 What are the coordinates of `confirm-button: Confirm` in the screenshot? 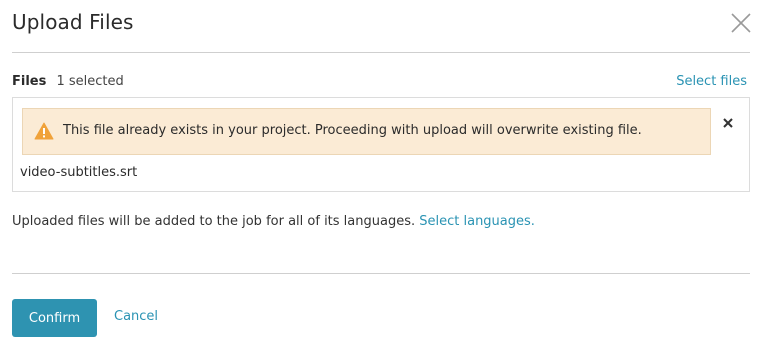 It's located at (54, 318).